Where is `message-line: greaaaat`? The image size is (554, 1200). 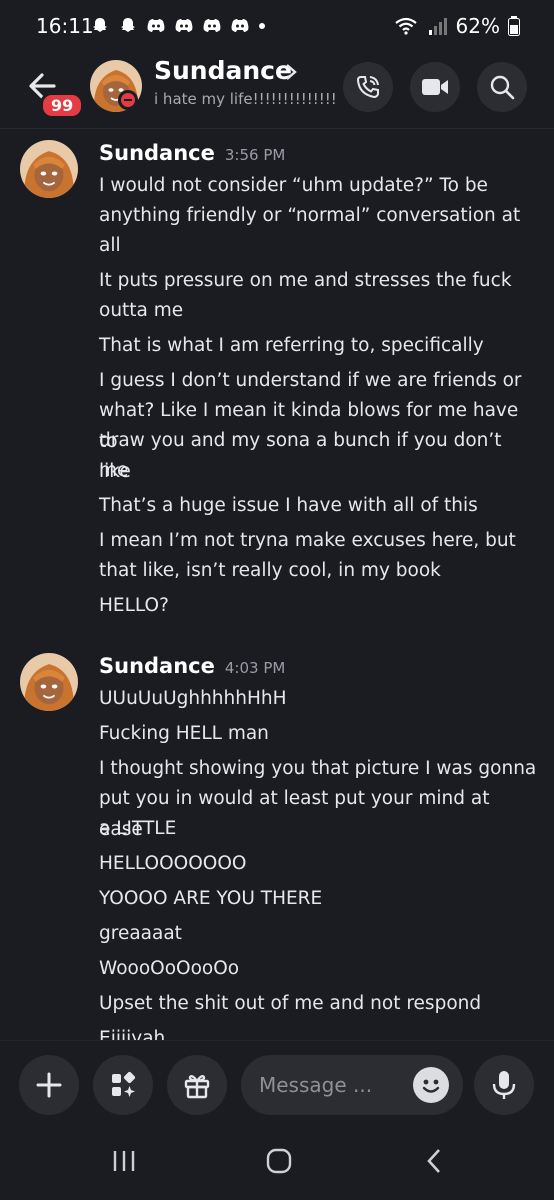 message-line: greaaaat is located at coordinates (319, 934).